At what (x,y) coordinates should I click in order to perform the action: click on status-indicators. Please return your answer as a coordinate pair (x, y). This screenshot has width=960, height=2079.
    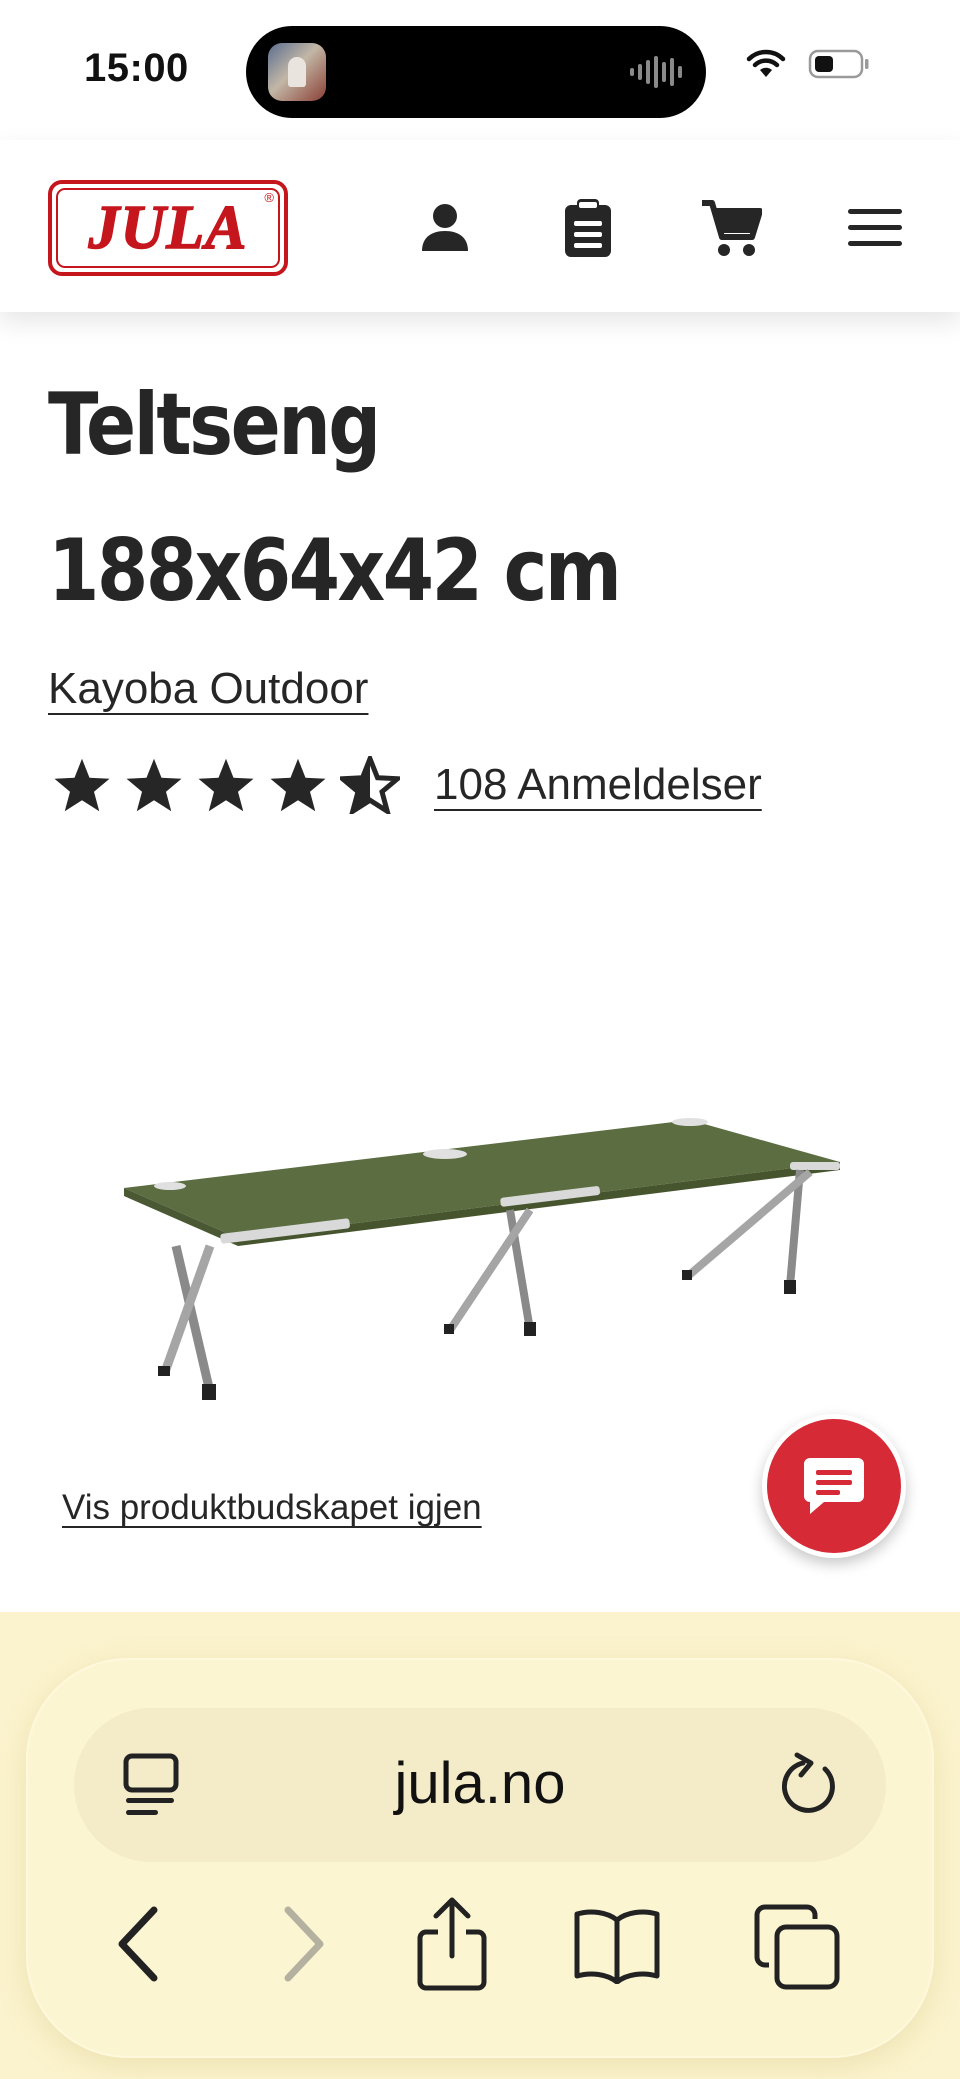
    Looking at the image, I should click on (808, 64).